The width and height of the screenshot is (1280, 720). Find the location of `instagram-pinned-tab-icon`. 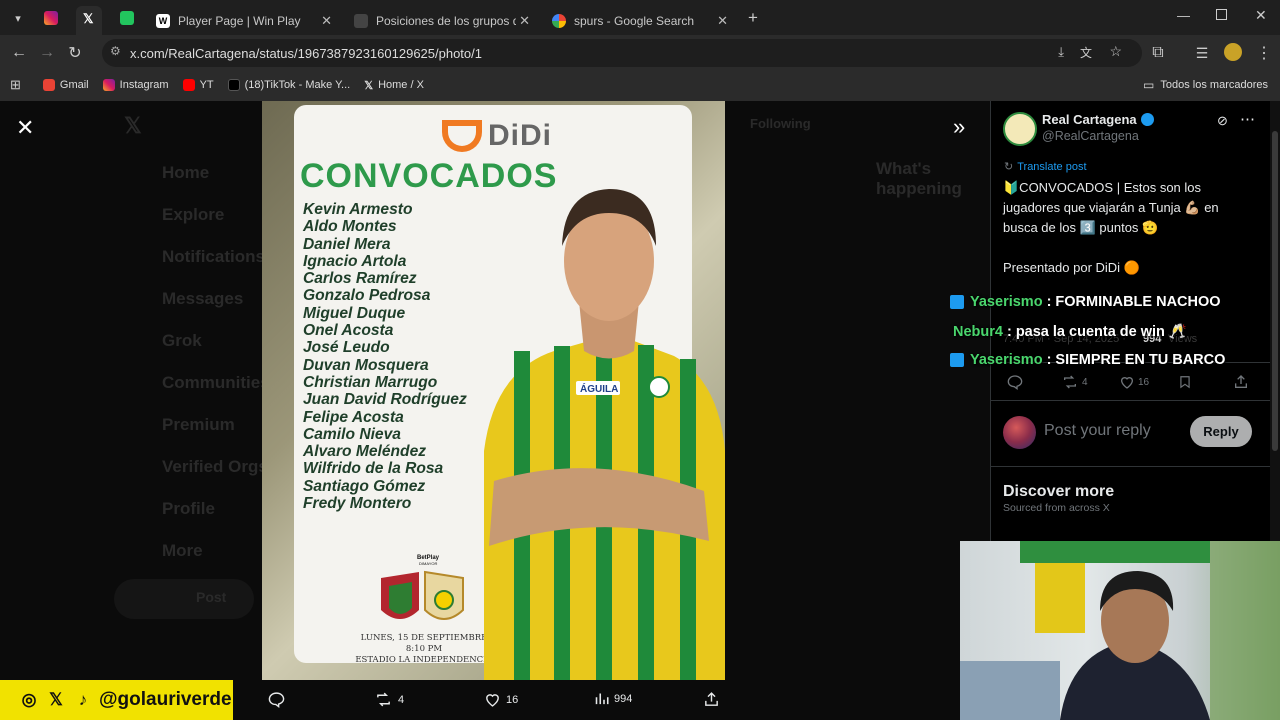

instagram-pinned-tab-icon is located at coordinates (51, 18).